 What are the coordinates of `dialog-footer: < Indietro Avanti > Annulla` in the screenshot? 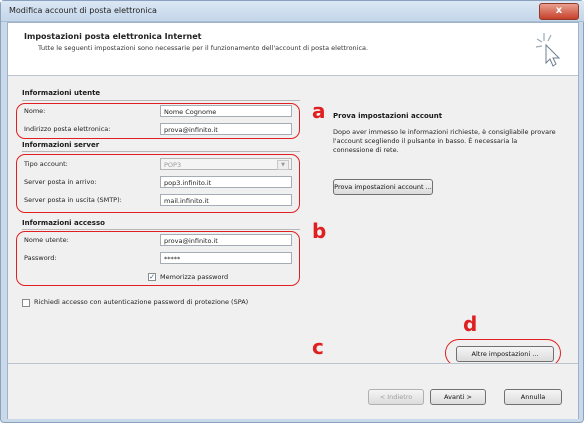 It's located at (293, 391).